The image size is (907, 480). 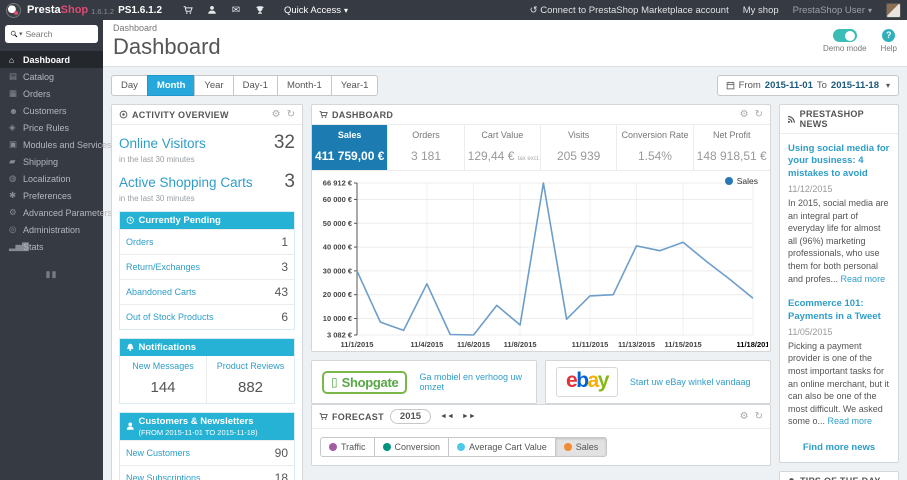 What do you see at coordinates (203, 242) in the screenshot?
I see `pending-orders-link: Orders` at bounding box center [203, 242].